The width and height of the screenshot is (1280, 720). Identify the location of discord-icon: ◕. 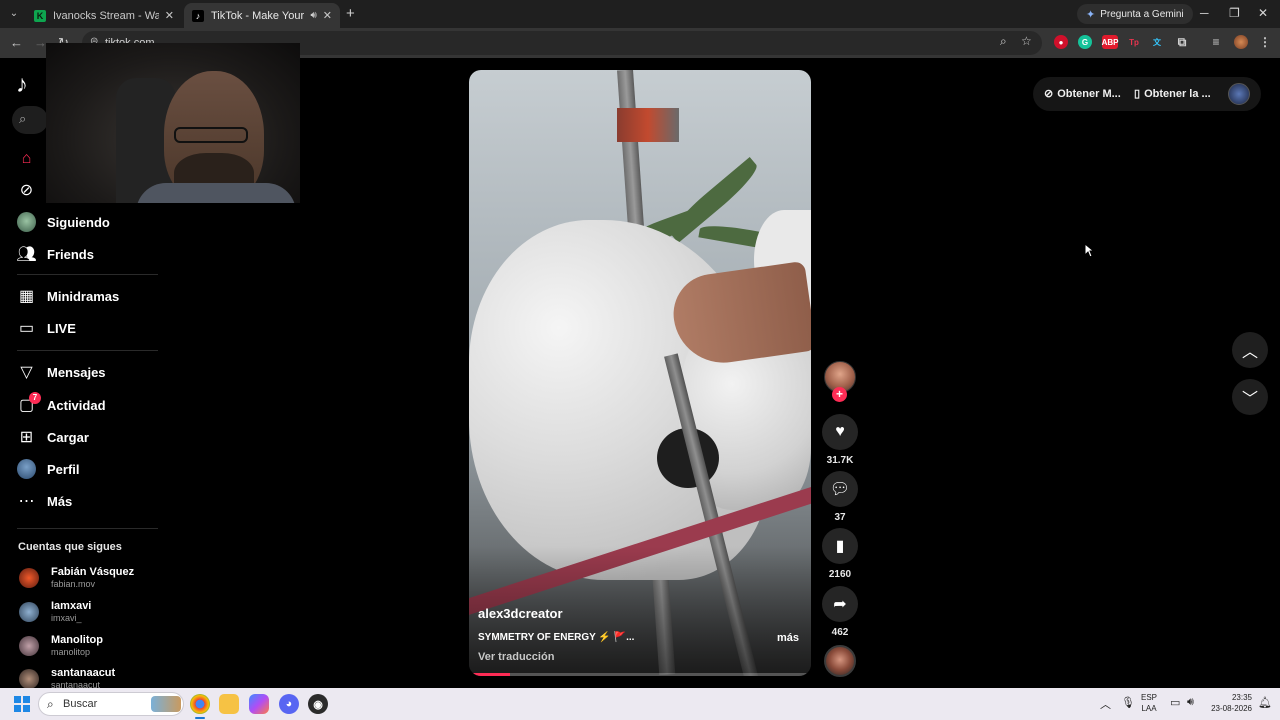
(289, 704).